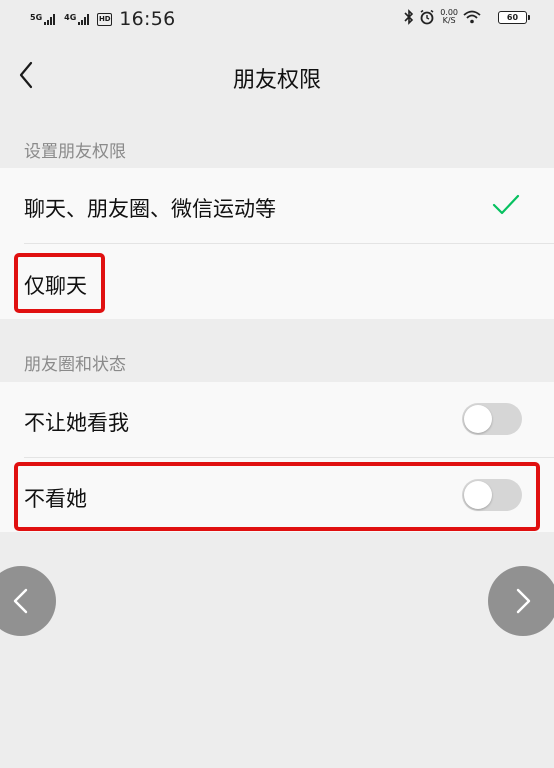  I want to click on hd-icon: HD, so click(105, 19).